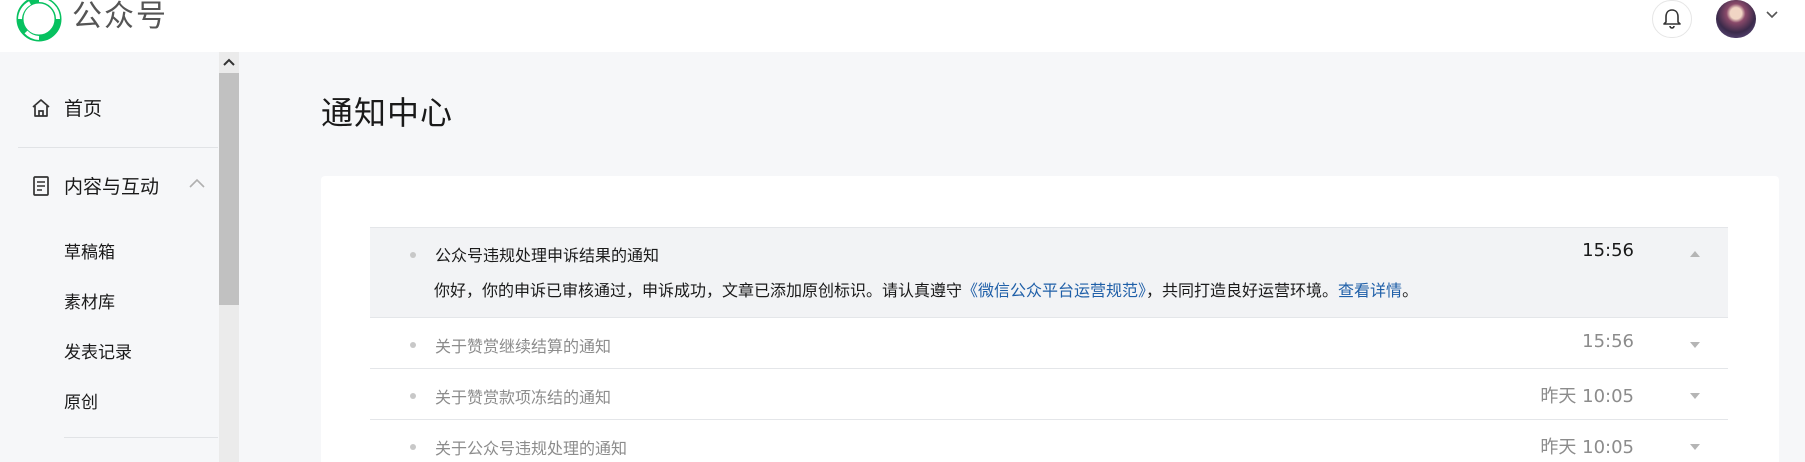 The height and width of the screenshot is (462, 1805). Describe the element at coordinates (81, 400) in the screenshot. I see `sidebar-subitem-original: 原创` at that location.